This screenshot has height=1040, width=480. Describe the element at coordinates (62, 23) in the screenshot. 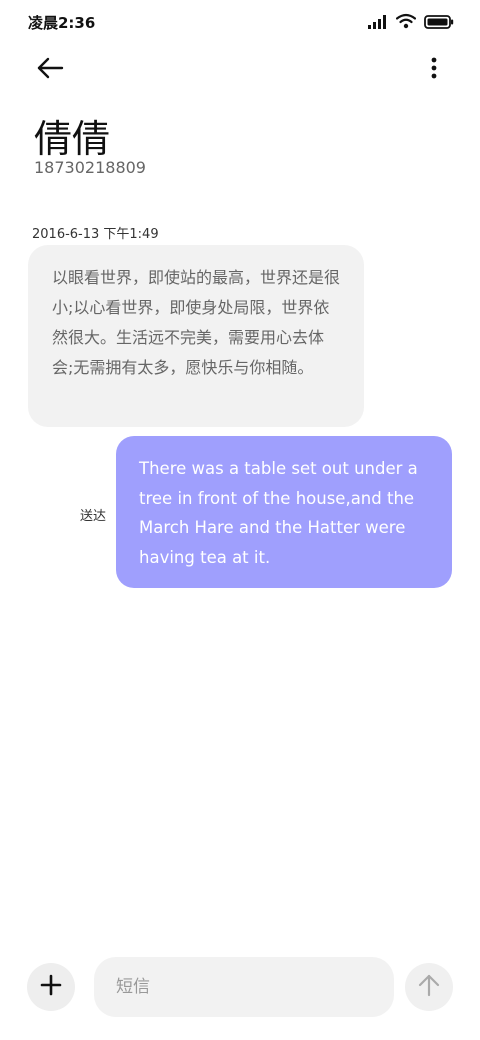

I see `status-time: 凌晨2:36` at that location.